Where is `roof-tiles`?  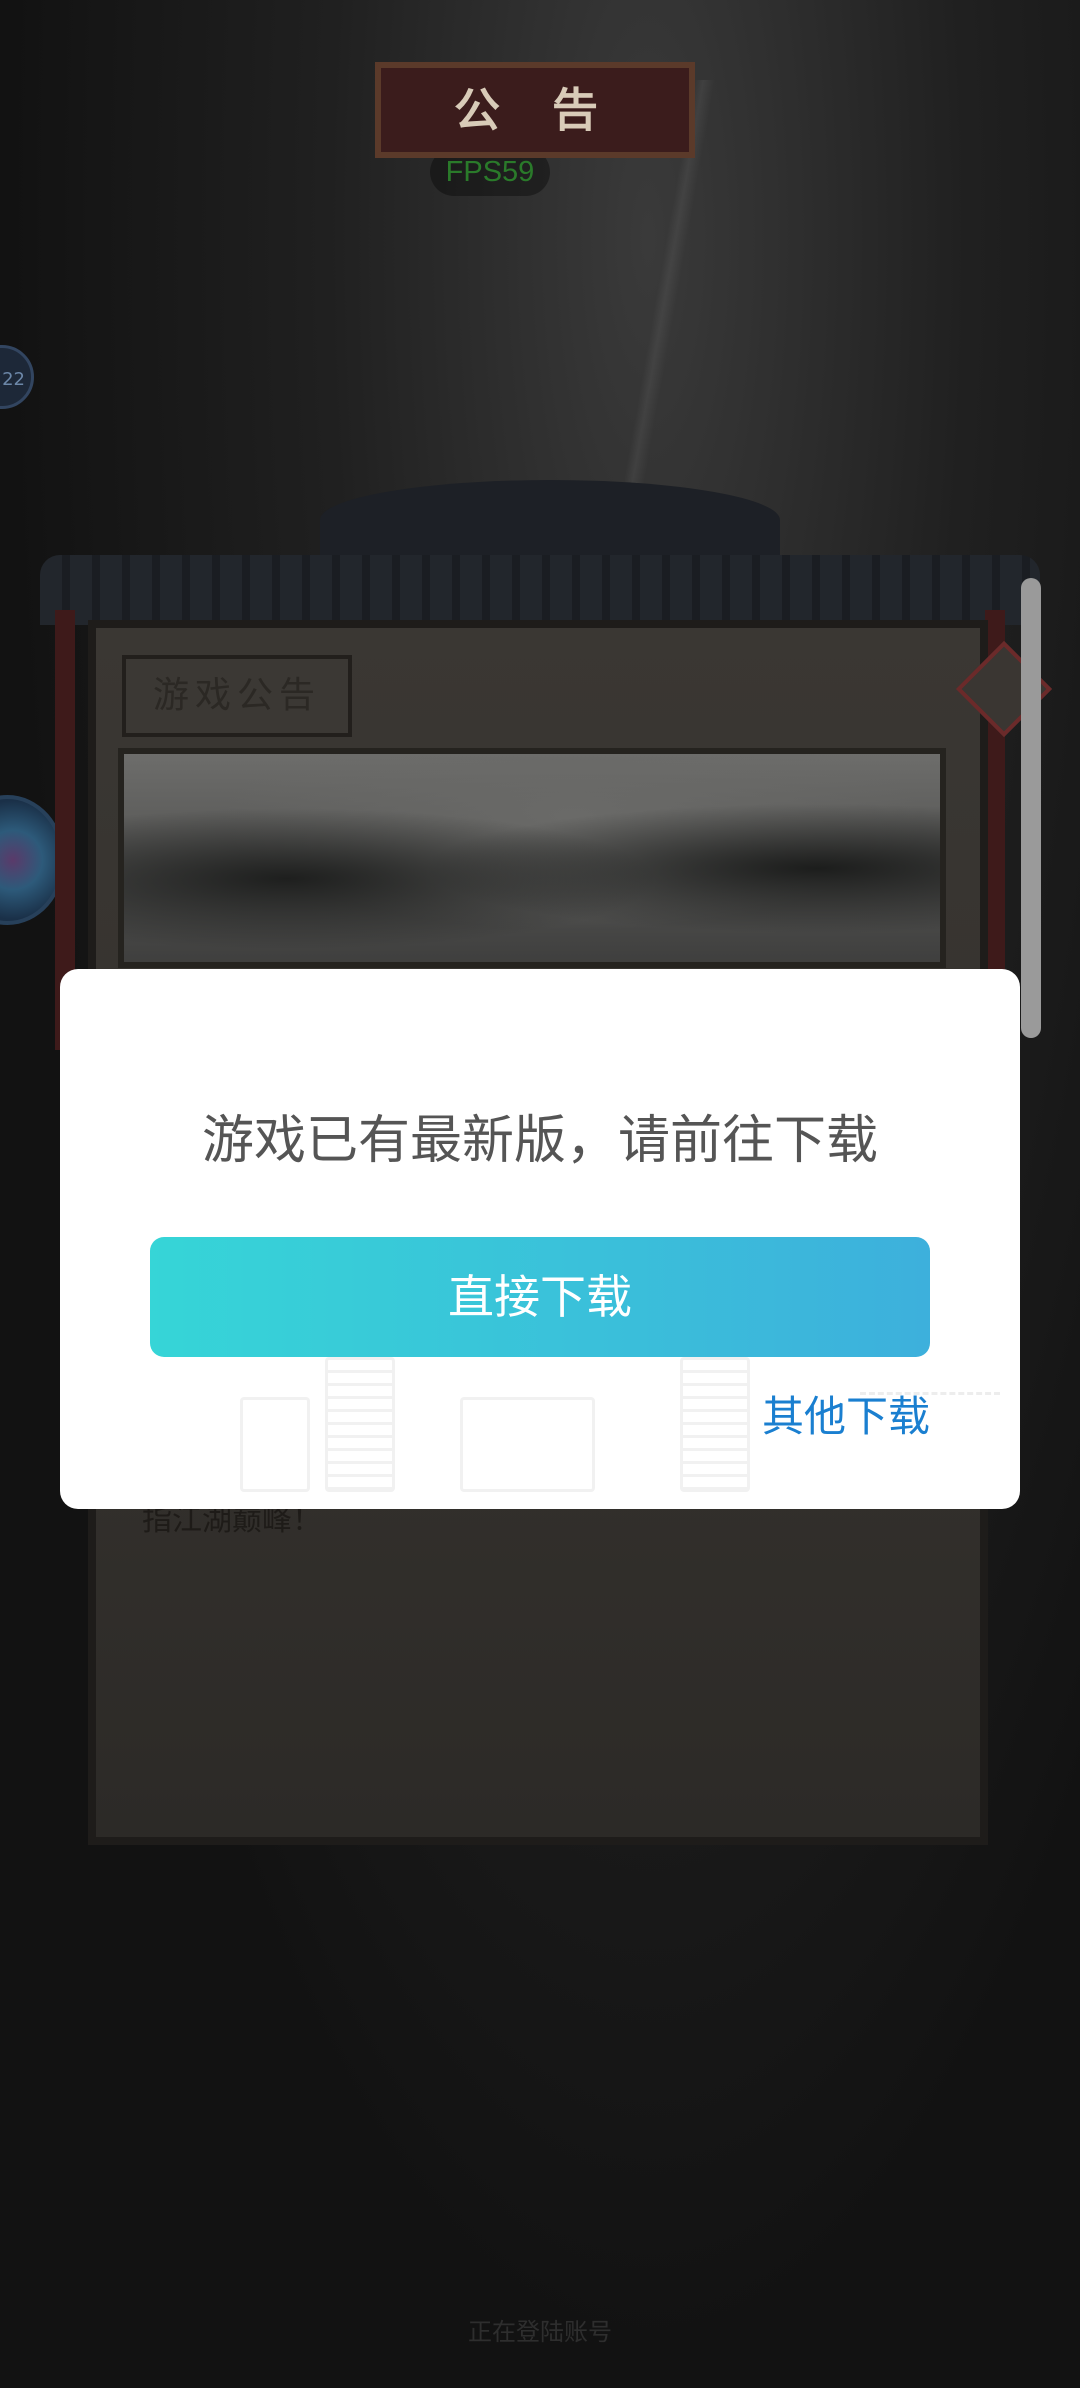
roof-tiles is located at coordinates (540, 590).